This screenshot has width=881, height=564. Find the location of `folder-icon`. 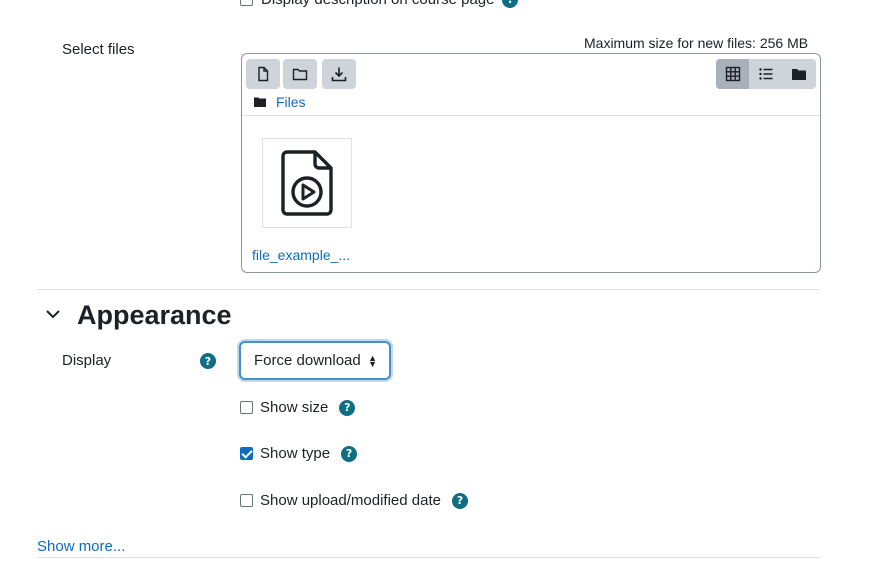

folder-icon is located at coordinates (300, 74).